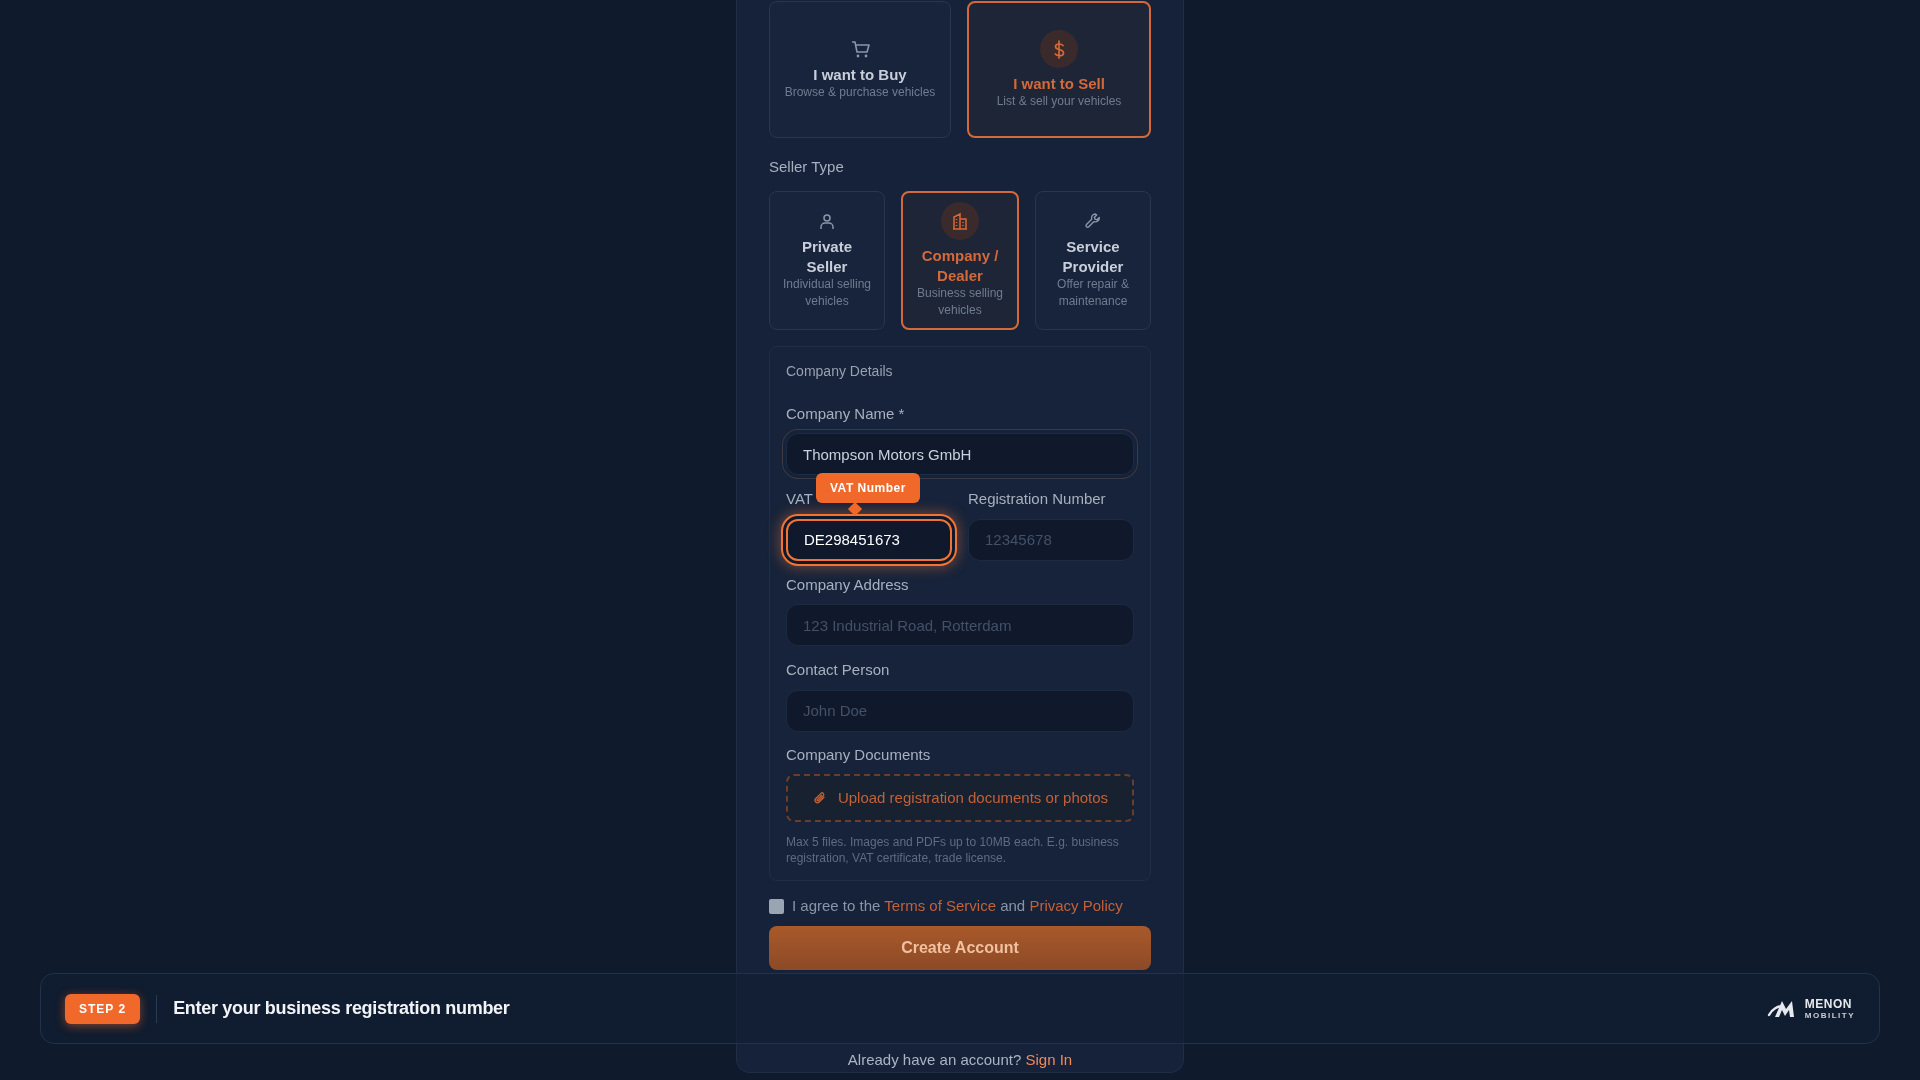 Image resolution: width=1920 pixels, height=1080 pixels. I want to click on input-field: 12345678, so click(1051, 539).